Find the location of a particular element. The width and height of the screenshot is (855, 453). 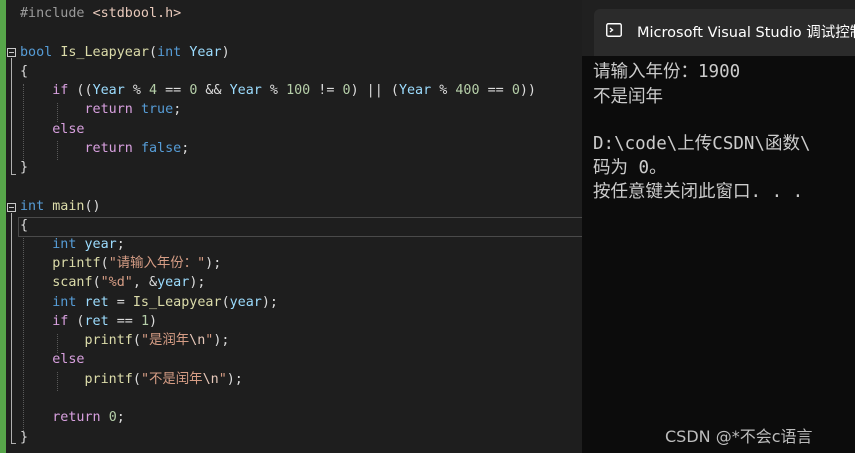

code-line-open-brace: { is located at coordinates (24, 71).